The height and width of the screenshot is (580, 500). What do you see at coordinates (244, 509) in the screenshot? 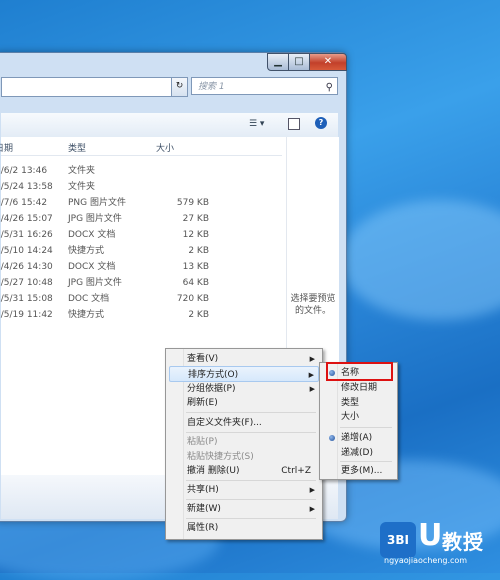
I see `menu-item-new: 新建(W) ▶` at bounding box center [244, 509].